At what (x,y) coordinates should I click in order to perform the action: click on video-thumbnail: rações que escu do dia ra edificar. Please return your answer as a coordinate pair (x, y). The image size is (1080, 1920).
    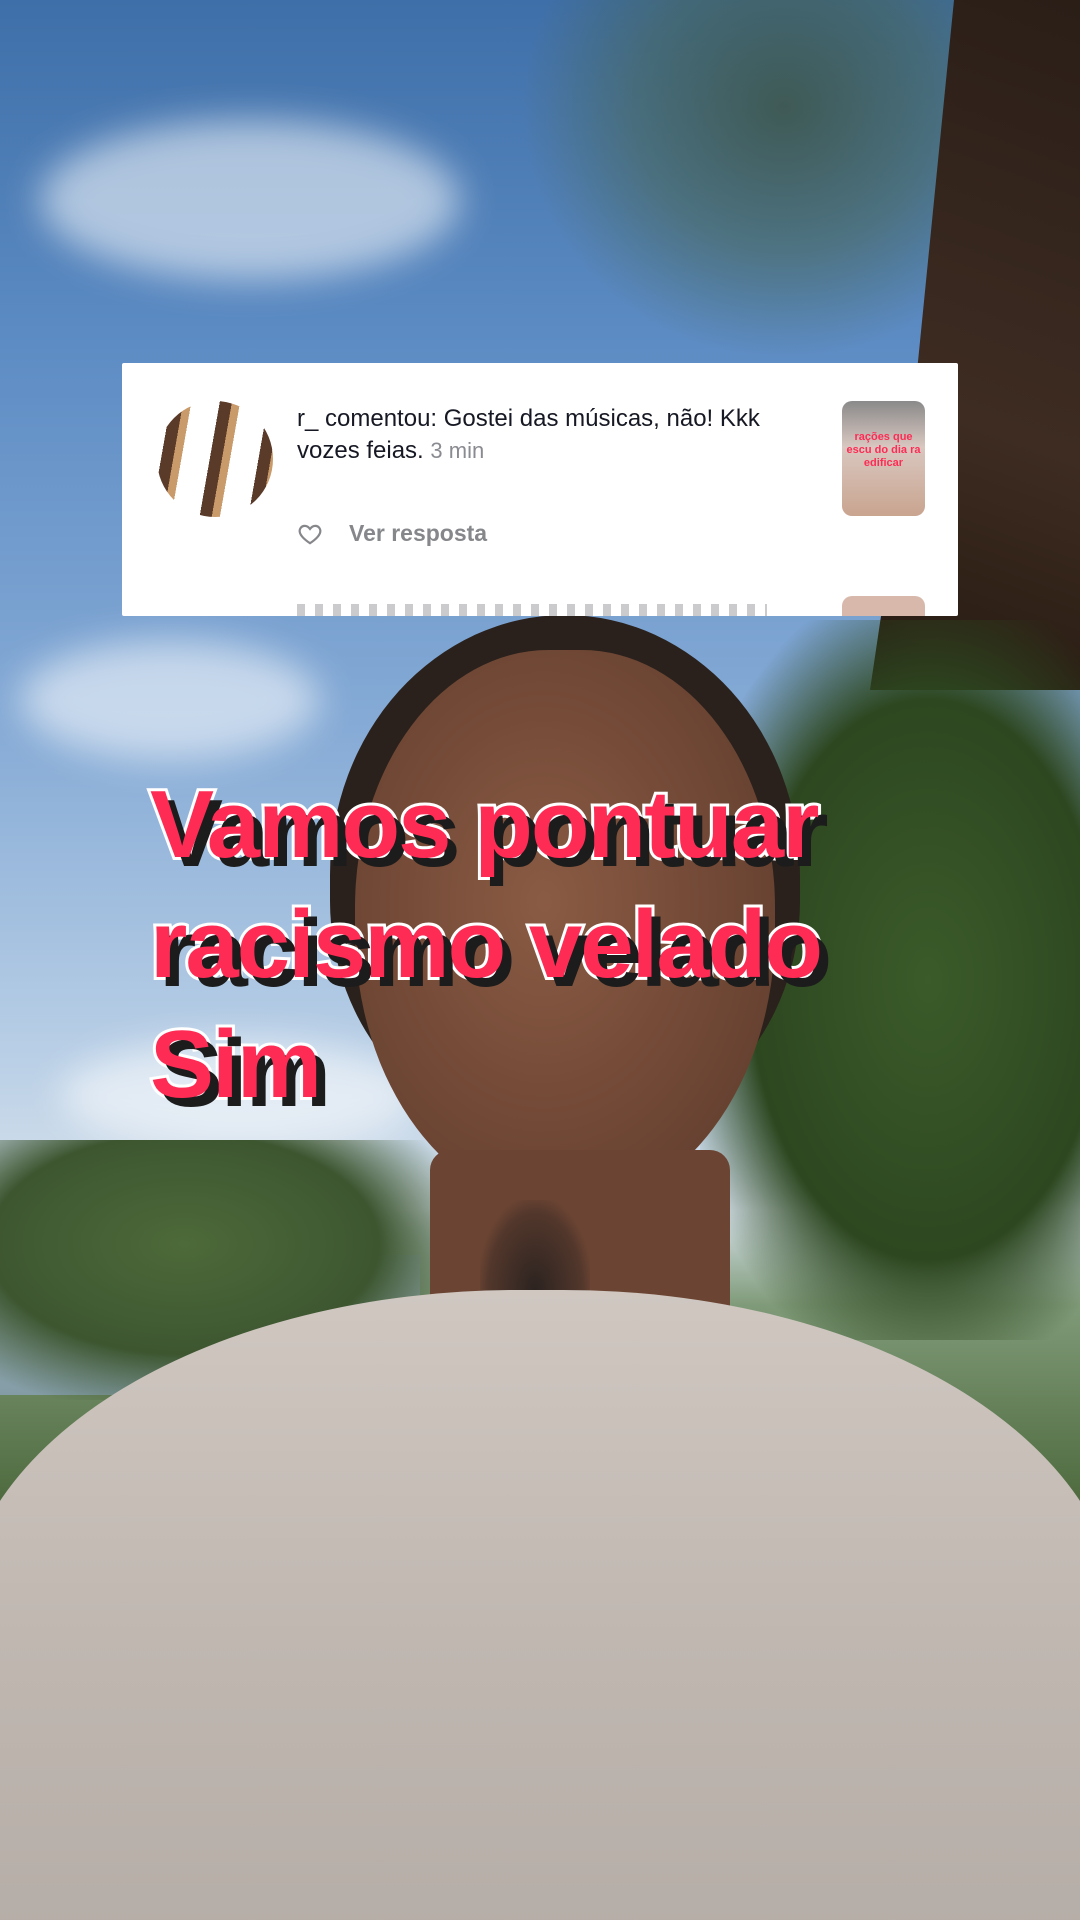
    Looking at the image, I should click on (883, 458).